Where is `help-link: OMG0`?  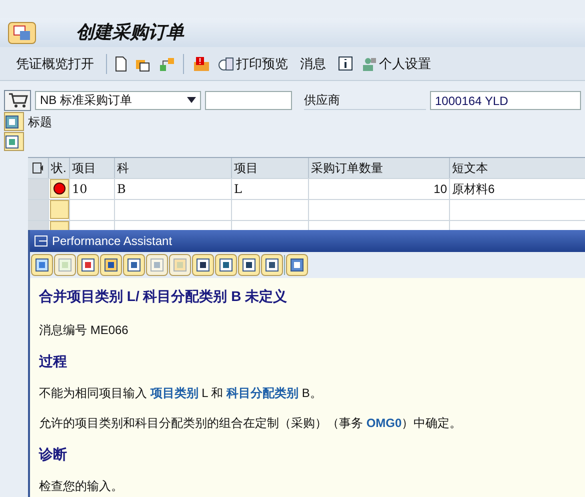 help-link: OMG0 is located at coordinates (384, 423).